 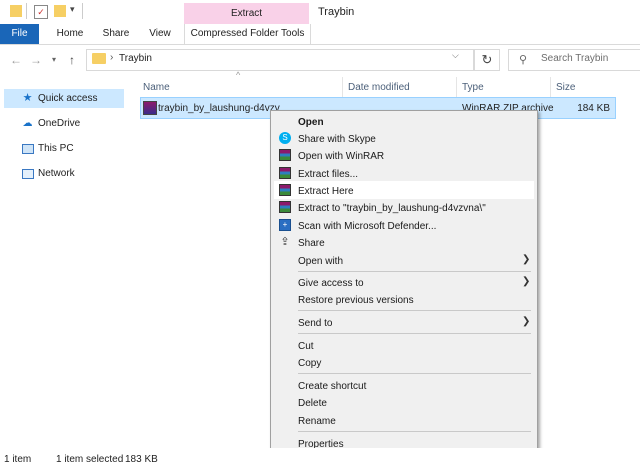 I want to click on extract-context-tab: Extract, so click(x=246, y=14).